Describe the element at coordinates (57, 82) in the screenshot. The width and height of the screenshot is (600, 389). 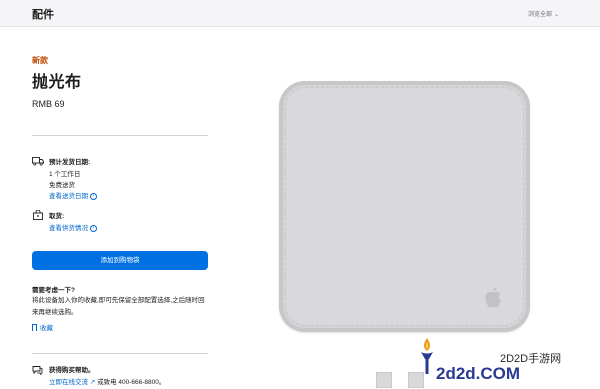
I see `product-title: 抛光布` at that location.